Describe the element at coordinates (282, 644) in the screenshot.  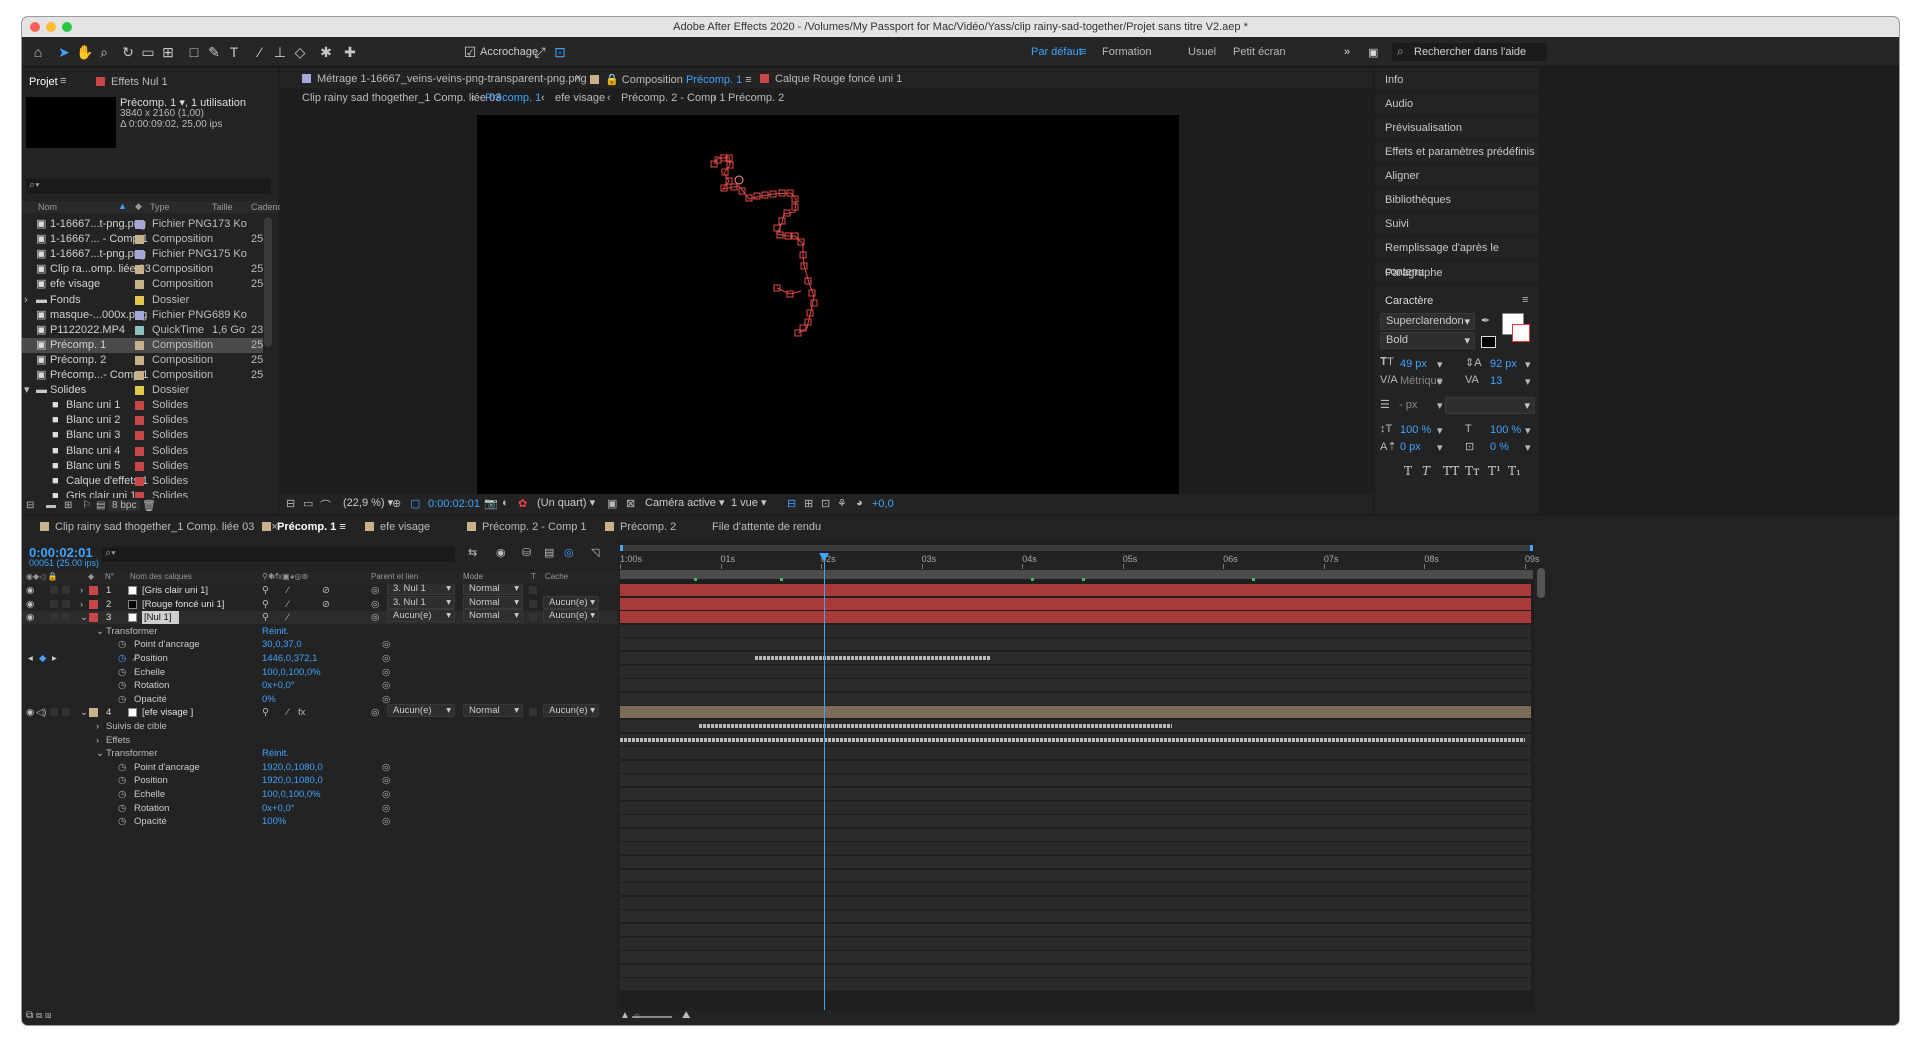
I see `property-value: 30,0,37,0` at that location.